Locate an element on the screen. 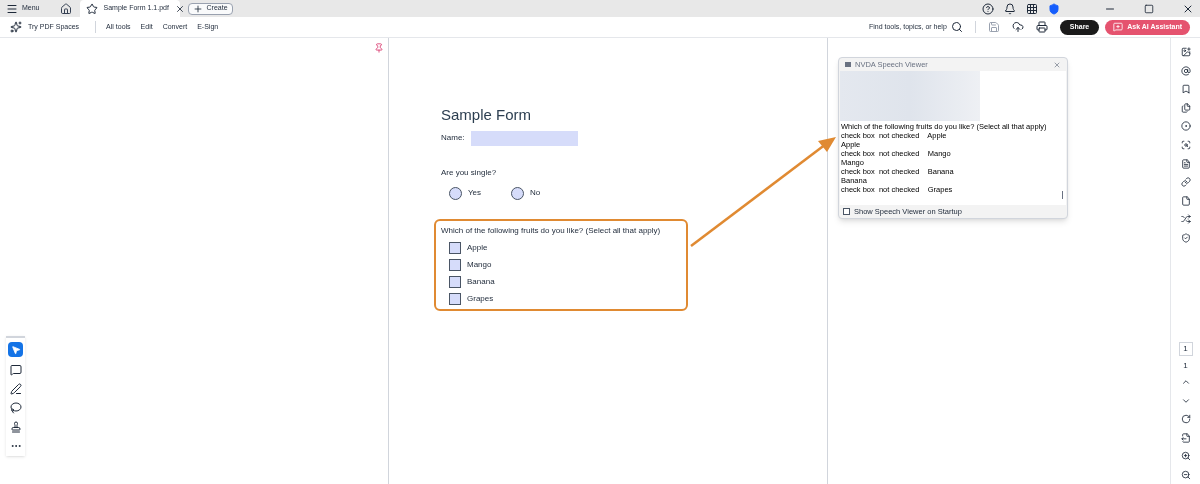 This screenshot has height=484, width=1200. save-icon is located at coordinates (993, 27).